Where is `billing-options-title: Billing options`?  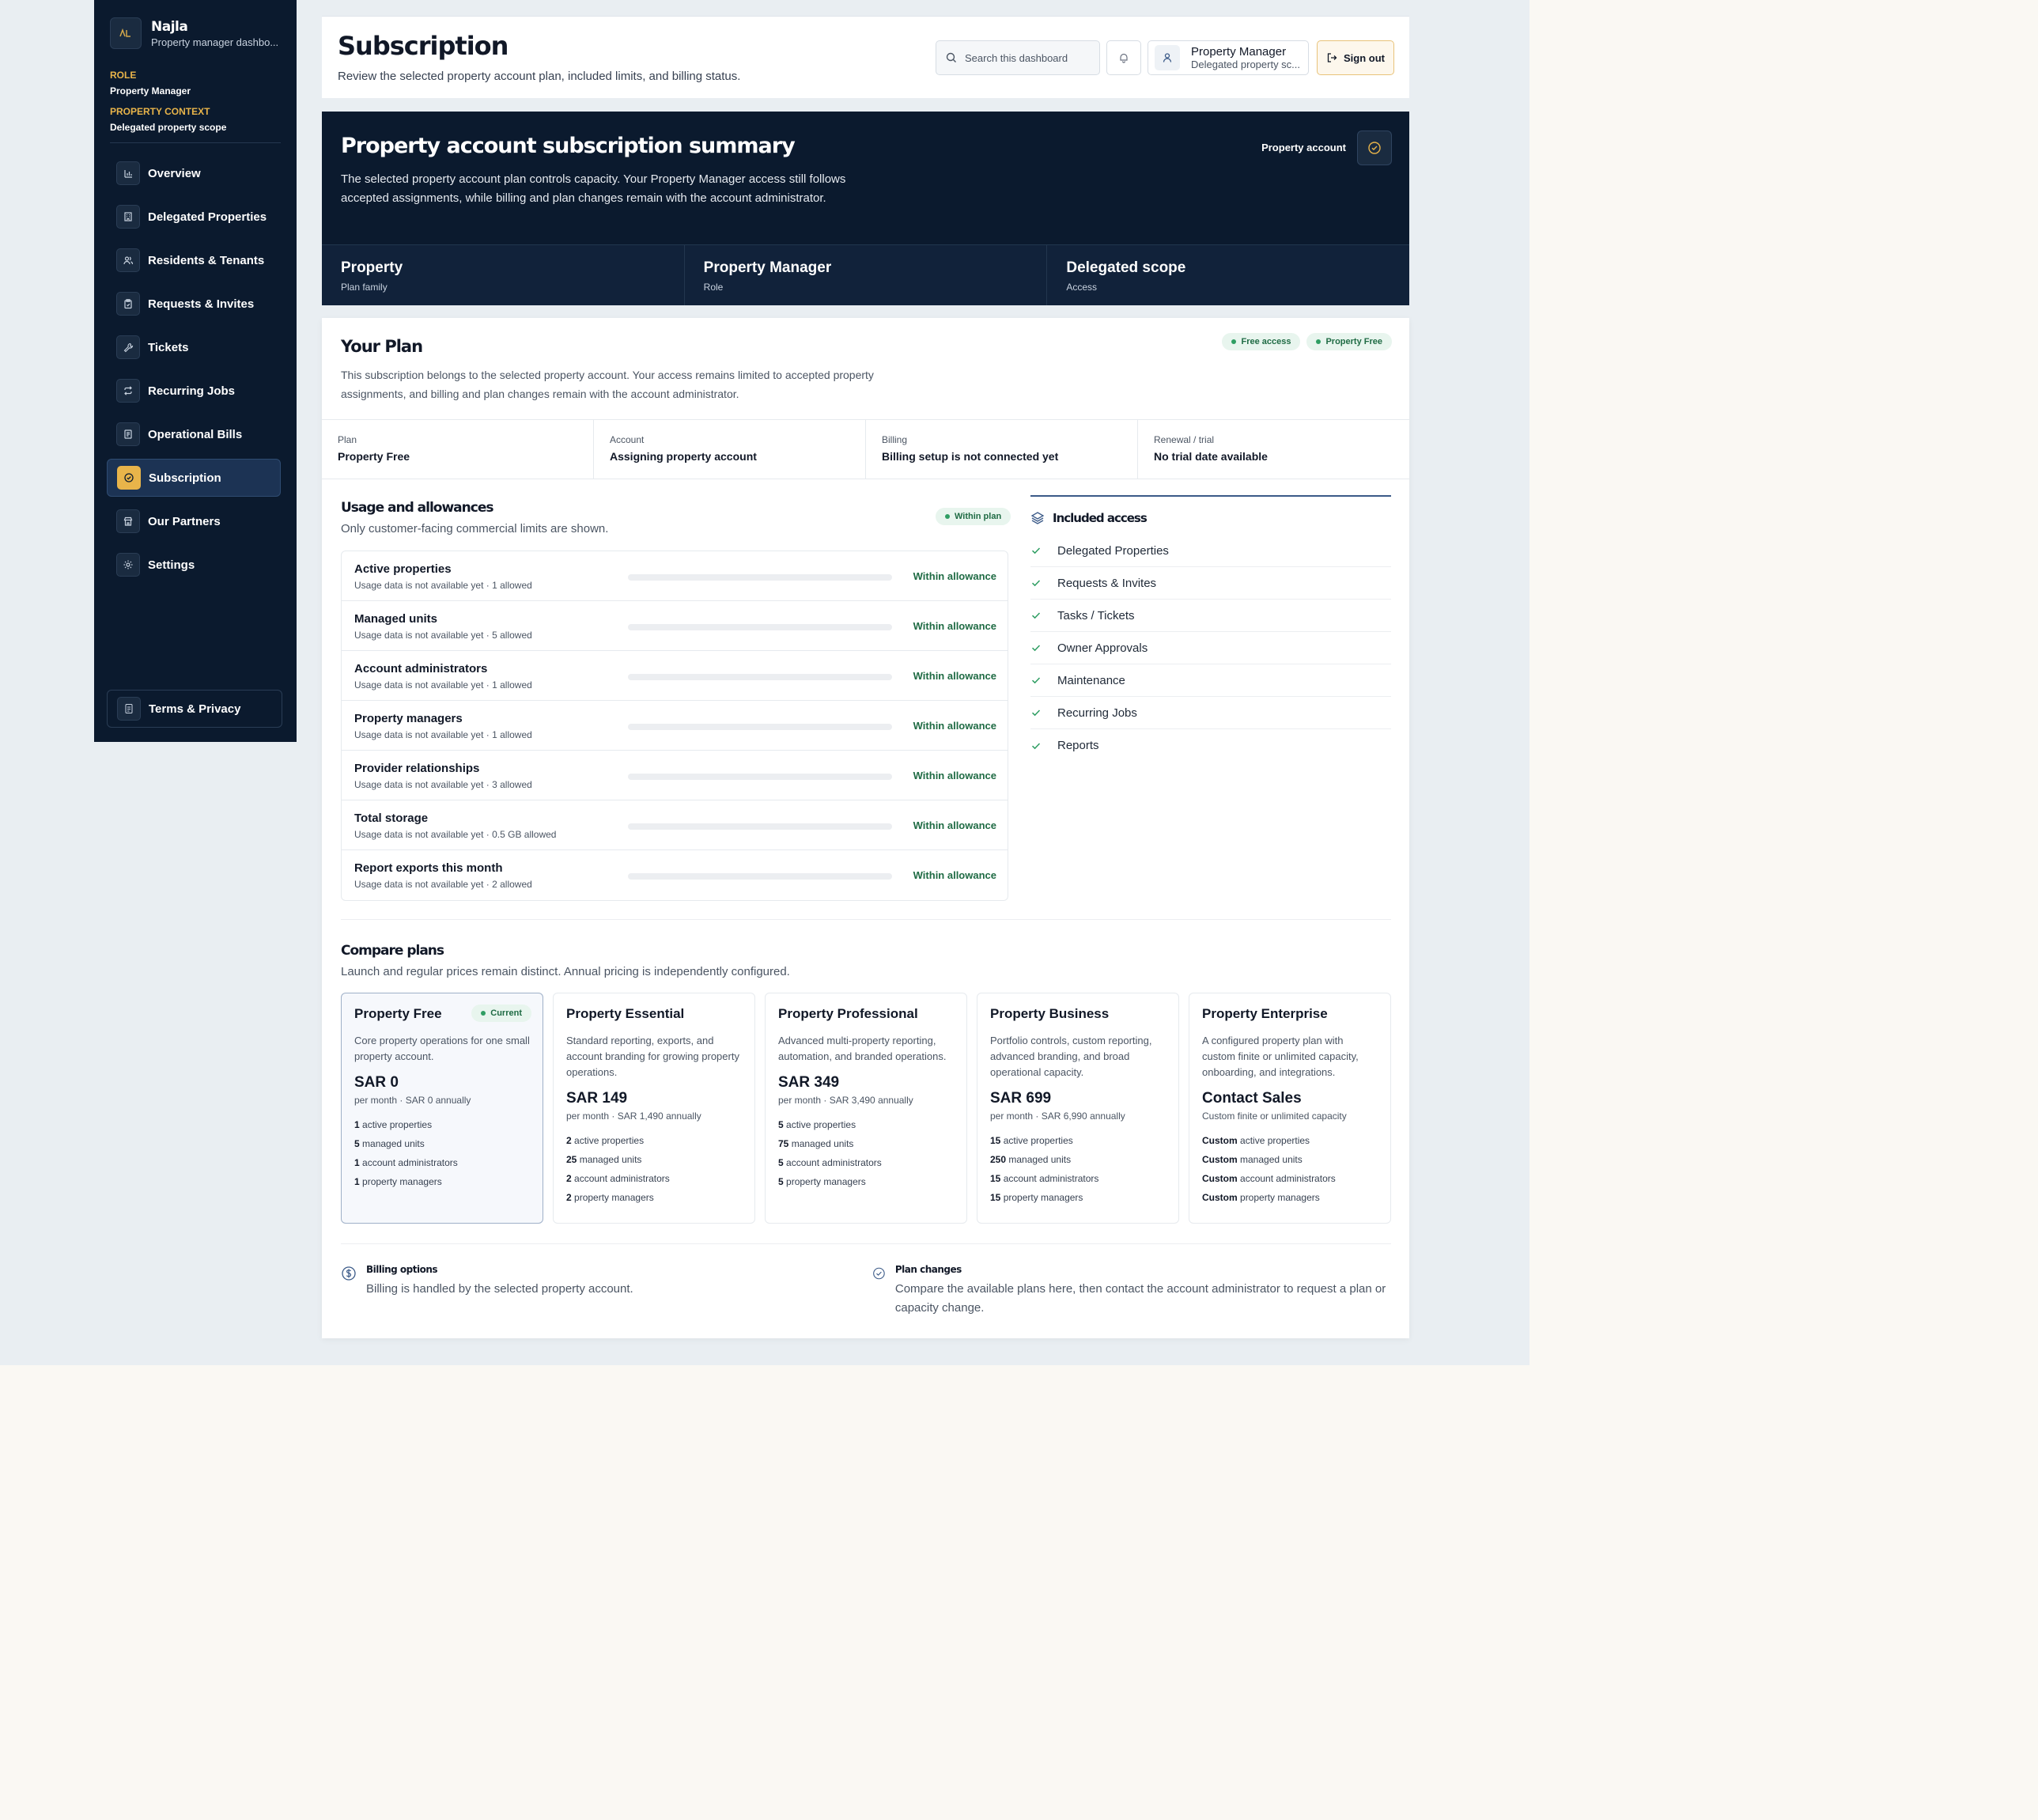
billing-options-title: Billing options is located at coordinates (402, 1269).